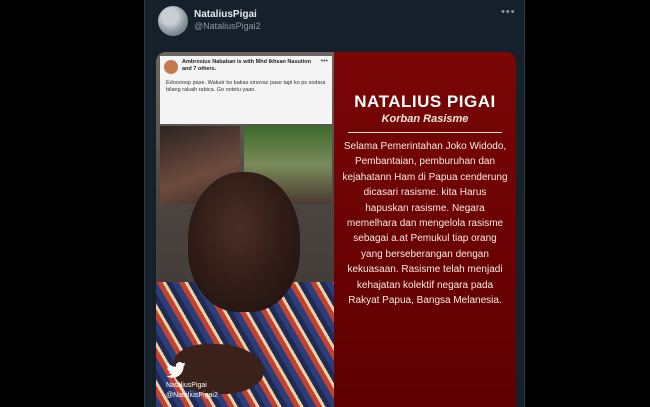 This screenshot has width=650, height=407. Describe the element at coordinates (176, 370) in the screenshot. I see `twitter-bird-icon` at that location.